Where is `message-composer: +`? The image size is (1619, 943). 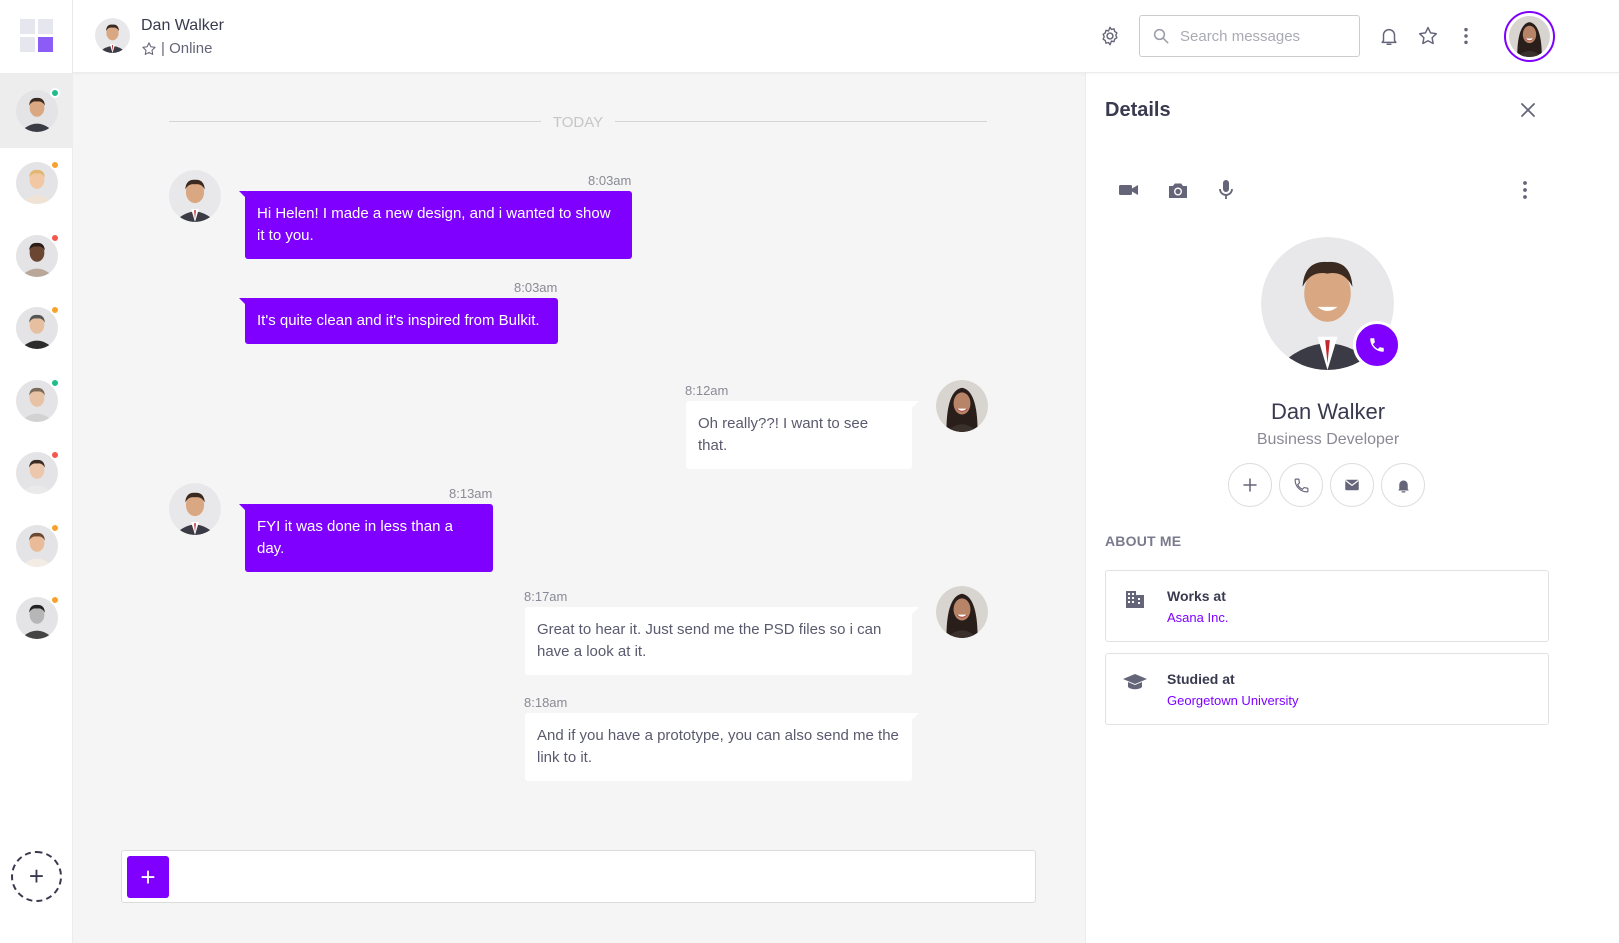
message-composer: + is located at coordinates (578, 876).